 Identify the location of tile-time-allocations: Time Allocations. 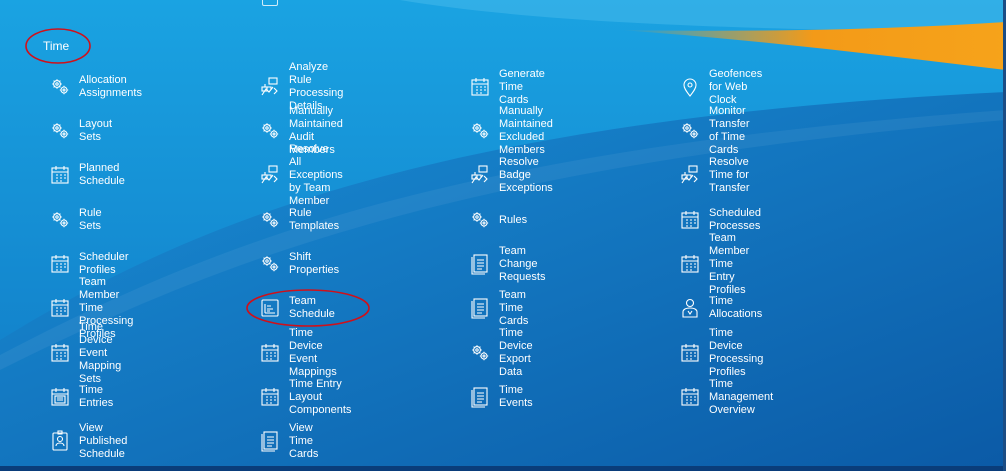
(721, 308).